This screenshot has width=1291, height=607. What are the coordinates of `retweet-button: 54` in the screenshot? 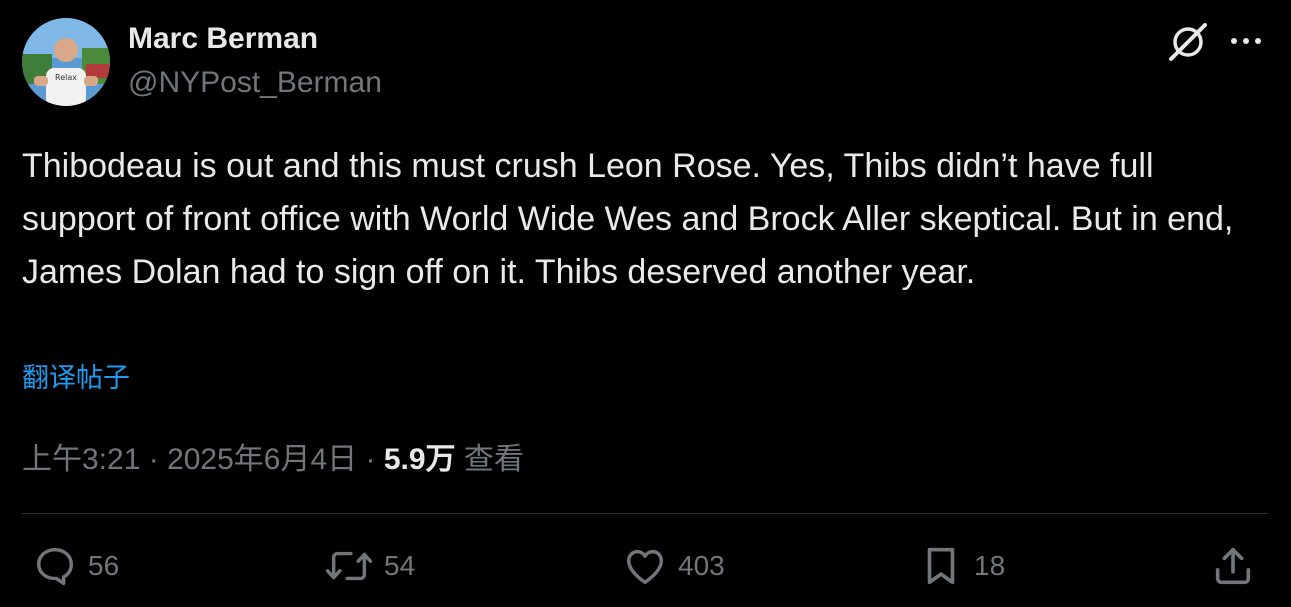 It's located at (369, 566).